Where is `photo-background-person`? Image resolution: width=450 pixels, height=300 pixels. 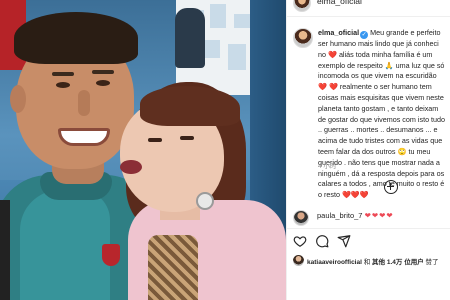
photo-background-person is located at coordinates (190, 38).